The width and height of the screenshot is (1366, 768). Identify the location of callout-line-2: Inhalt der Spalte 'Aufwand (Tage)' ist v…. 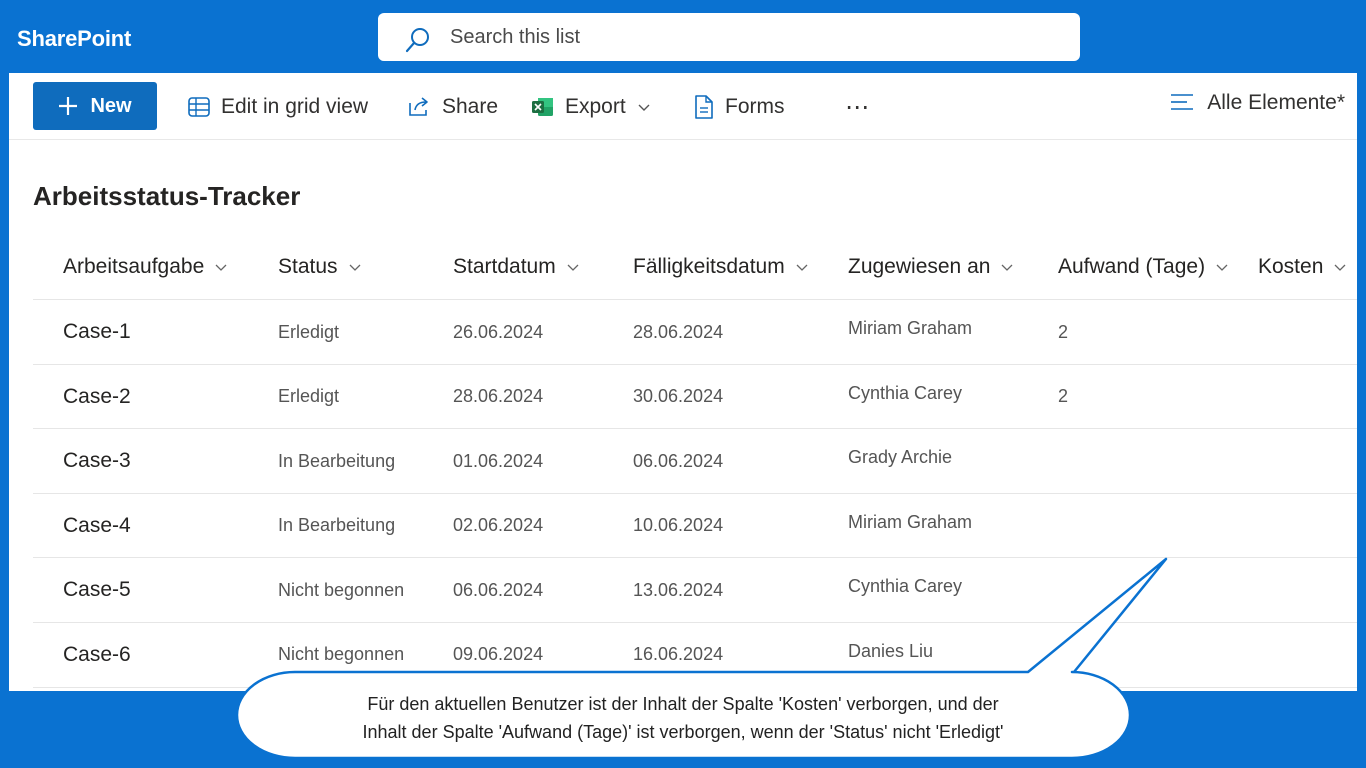
(683, 732).